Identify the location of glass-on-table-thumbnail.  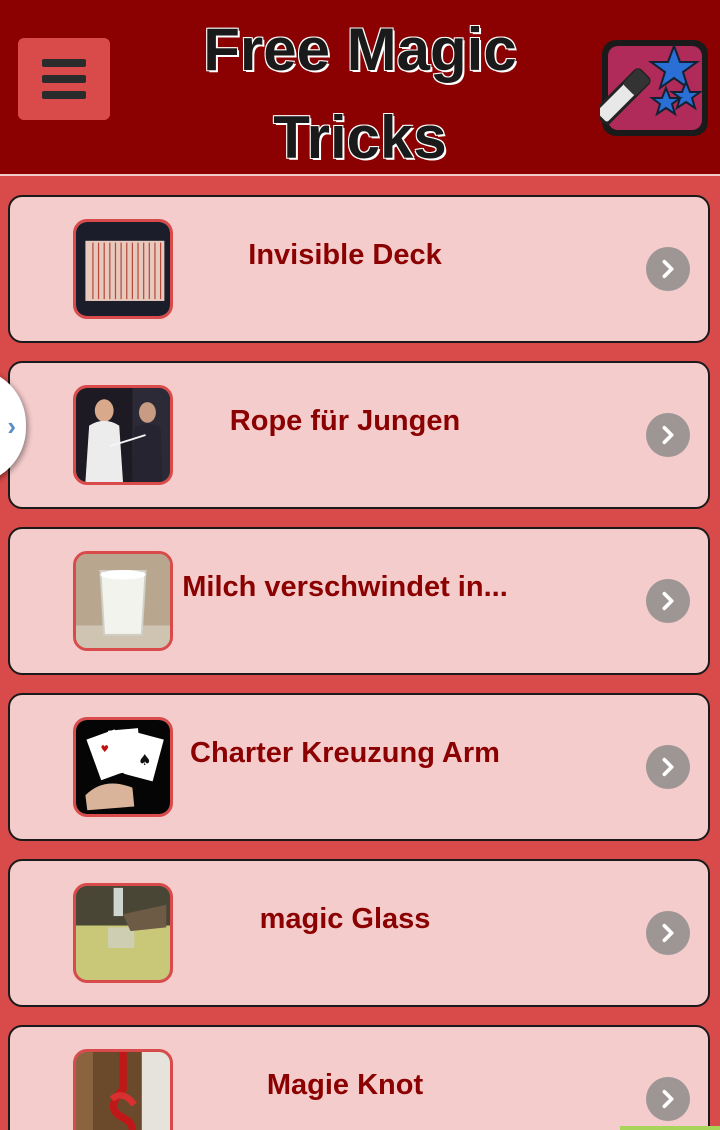
(123, 933).